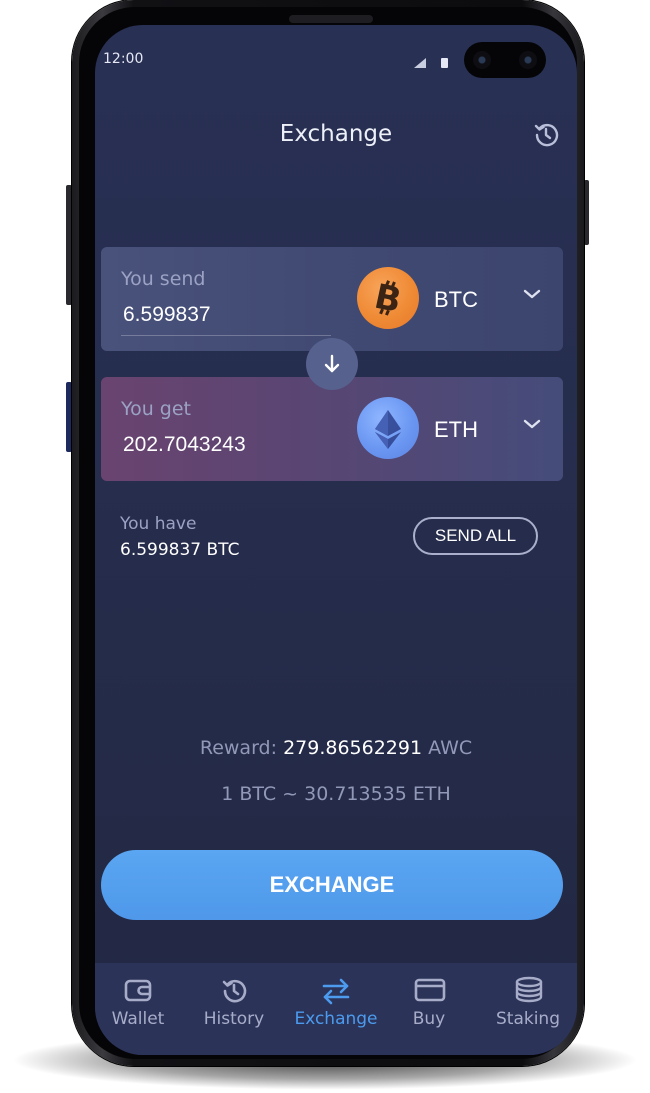 This screenshot has width=650, height=1093. I want to click on nav-label-history: History, so click(234, 1019).